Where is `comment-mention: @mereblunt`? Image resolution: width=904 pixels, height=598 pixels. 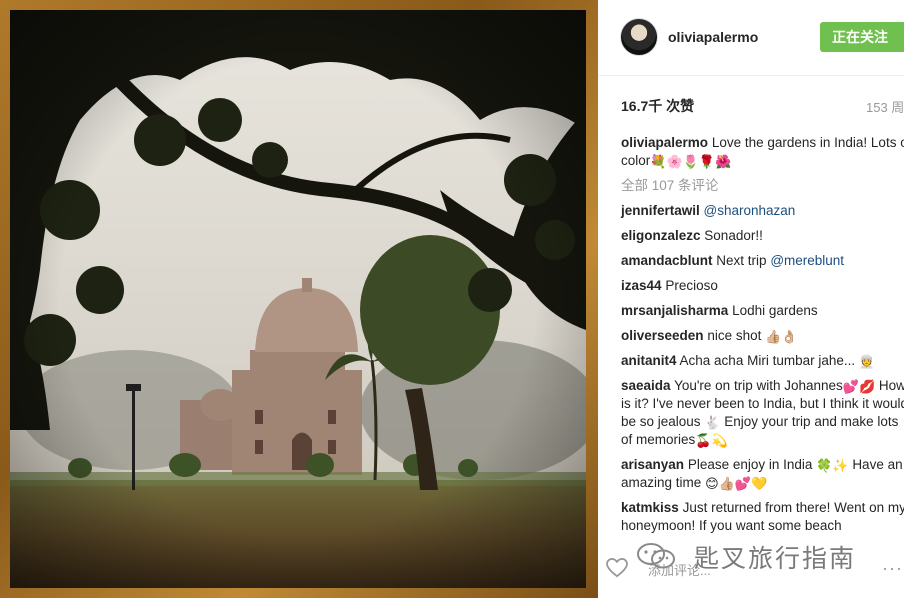 comment-mention: @mereblunt is located at coordinates (807, 260).